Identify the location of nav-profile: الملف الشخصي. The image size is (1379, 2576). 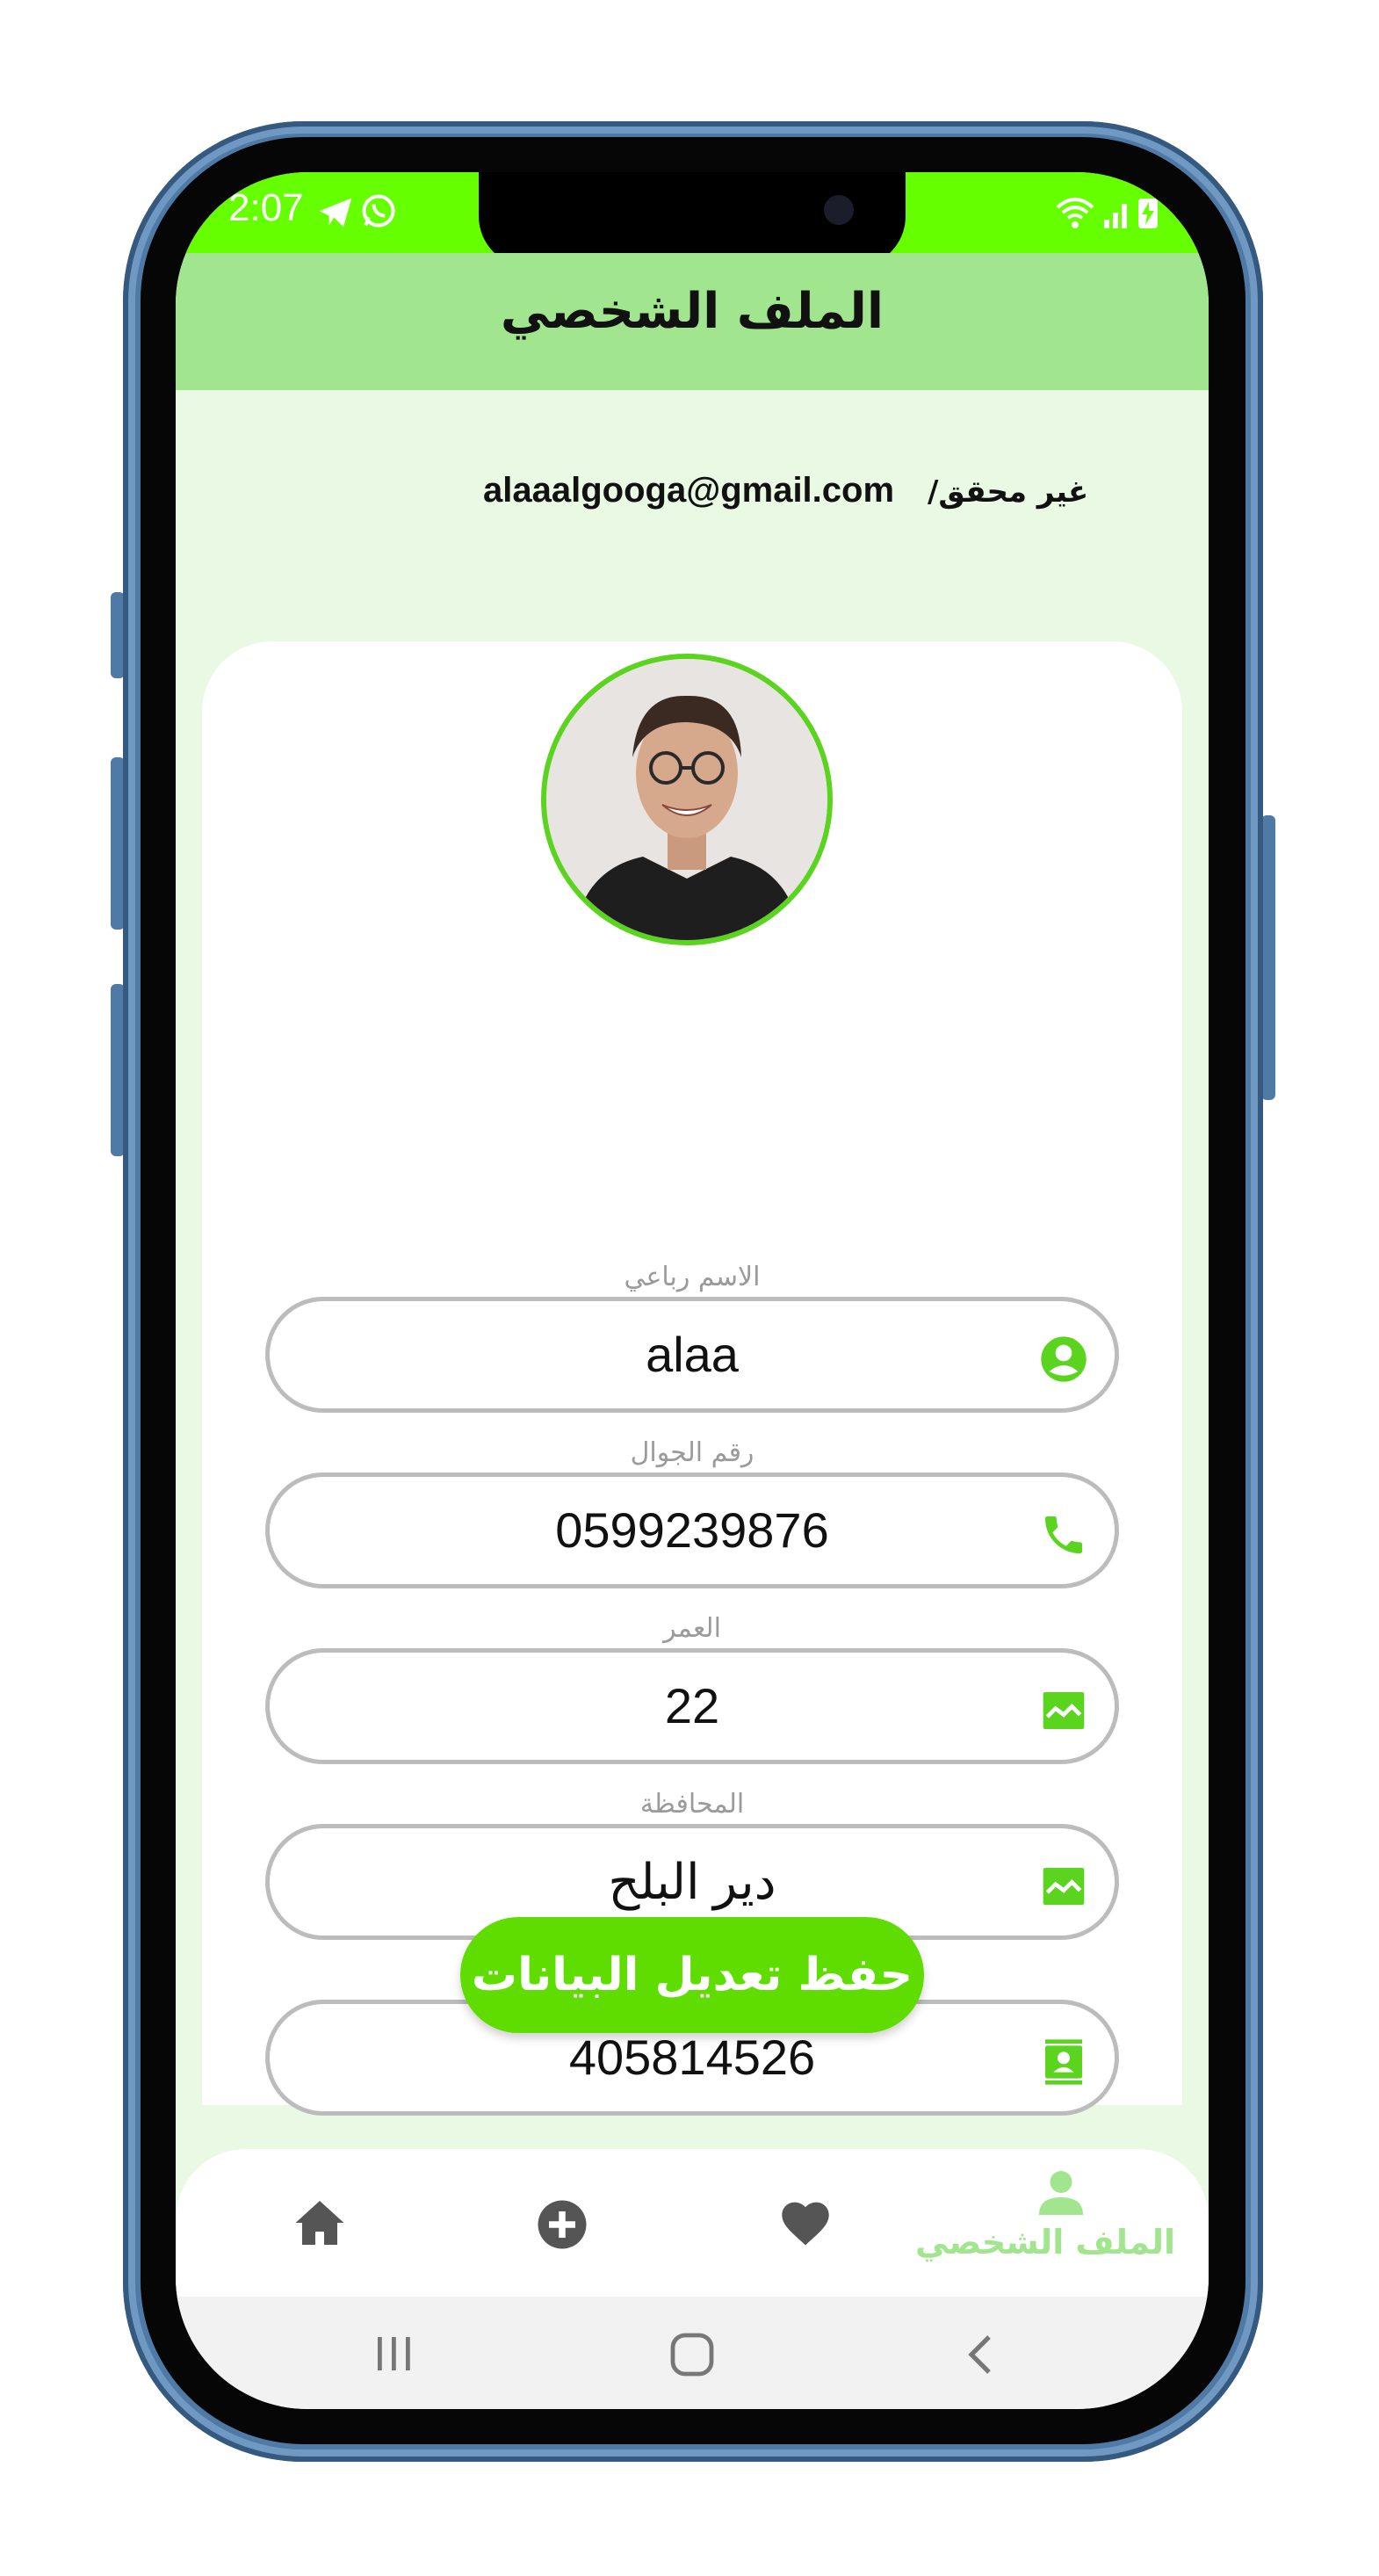
(1044, 2214).